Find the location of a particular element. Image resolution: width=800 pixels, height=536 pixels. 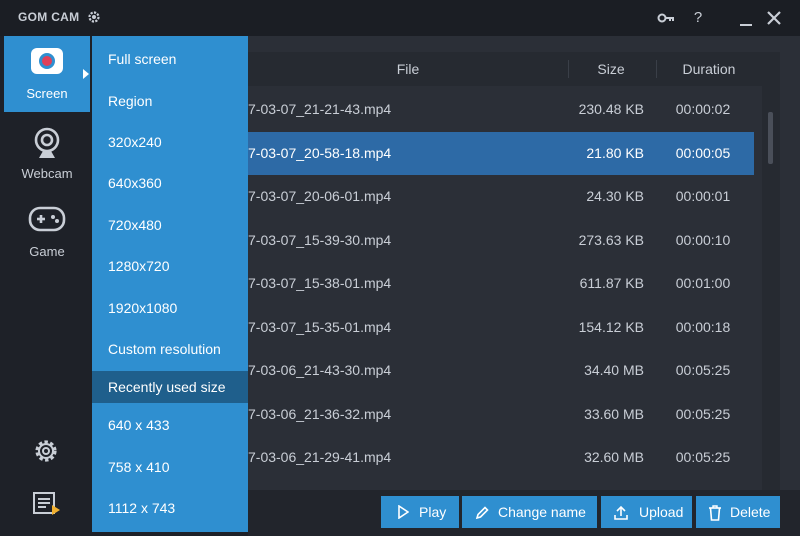

column-header-file: File is located at coordinates (408, 69).